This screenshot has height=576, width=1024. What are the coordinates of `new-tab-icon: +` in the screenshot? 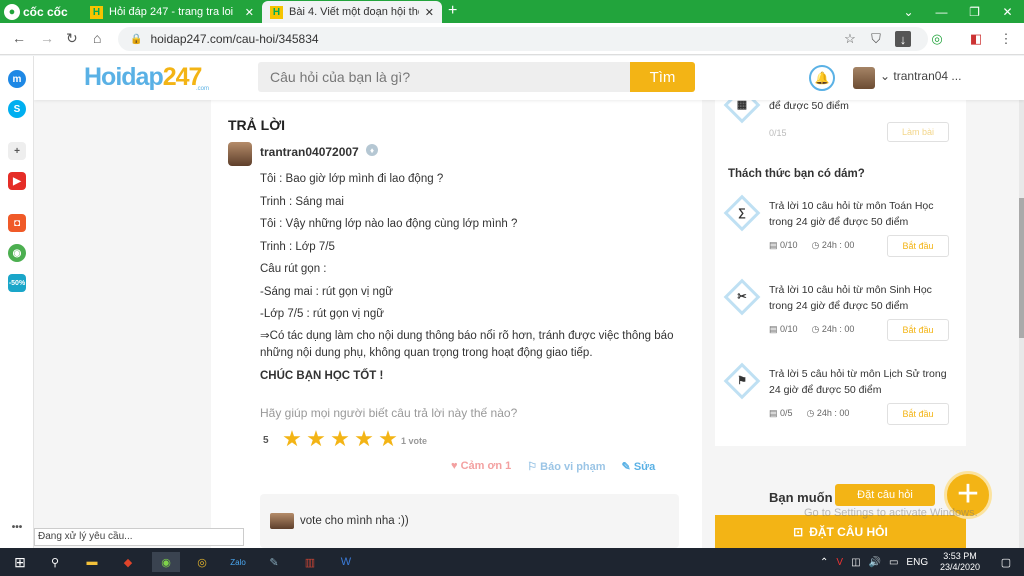 It's located at (452, 11).